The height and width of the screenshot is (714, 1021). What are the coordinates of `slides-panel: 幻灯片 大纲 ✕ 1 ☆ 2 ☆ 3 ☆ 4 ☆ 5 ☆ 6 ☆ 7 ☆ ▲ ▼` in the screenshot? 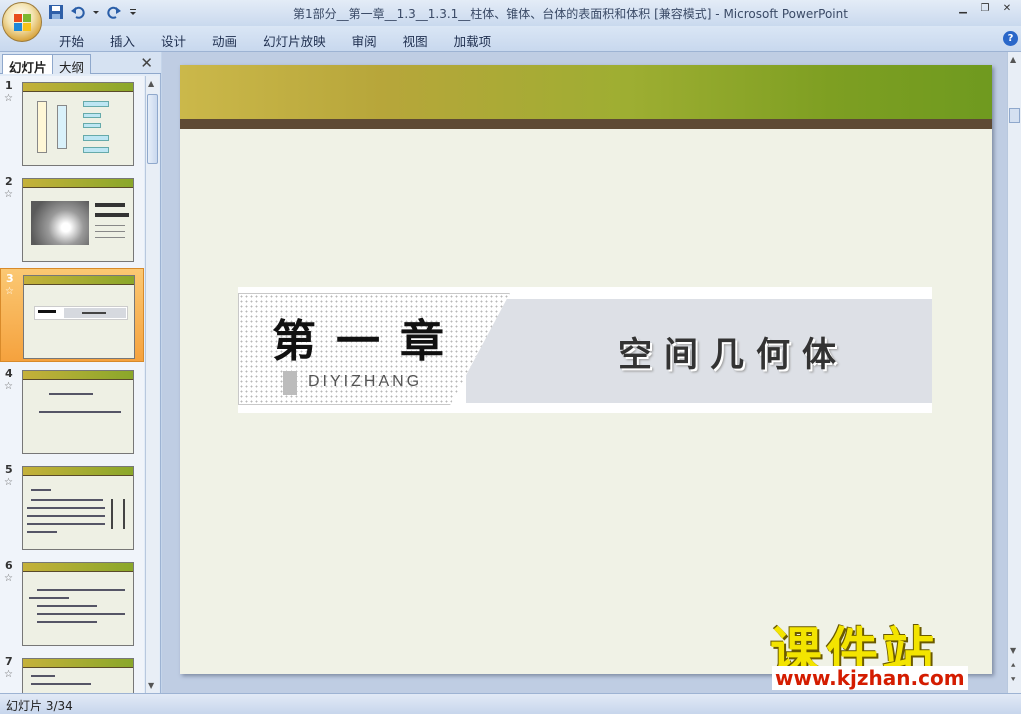 It's located at (80, 372).